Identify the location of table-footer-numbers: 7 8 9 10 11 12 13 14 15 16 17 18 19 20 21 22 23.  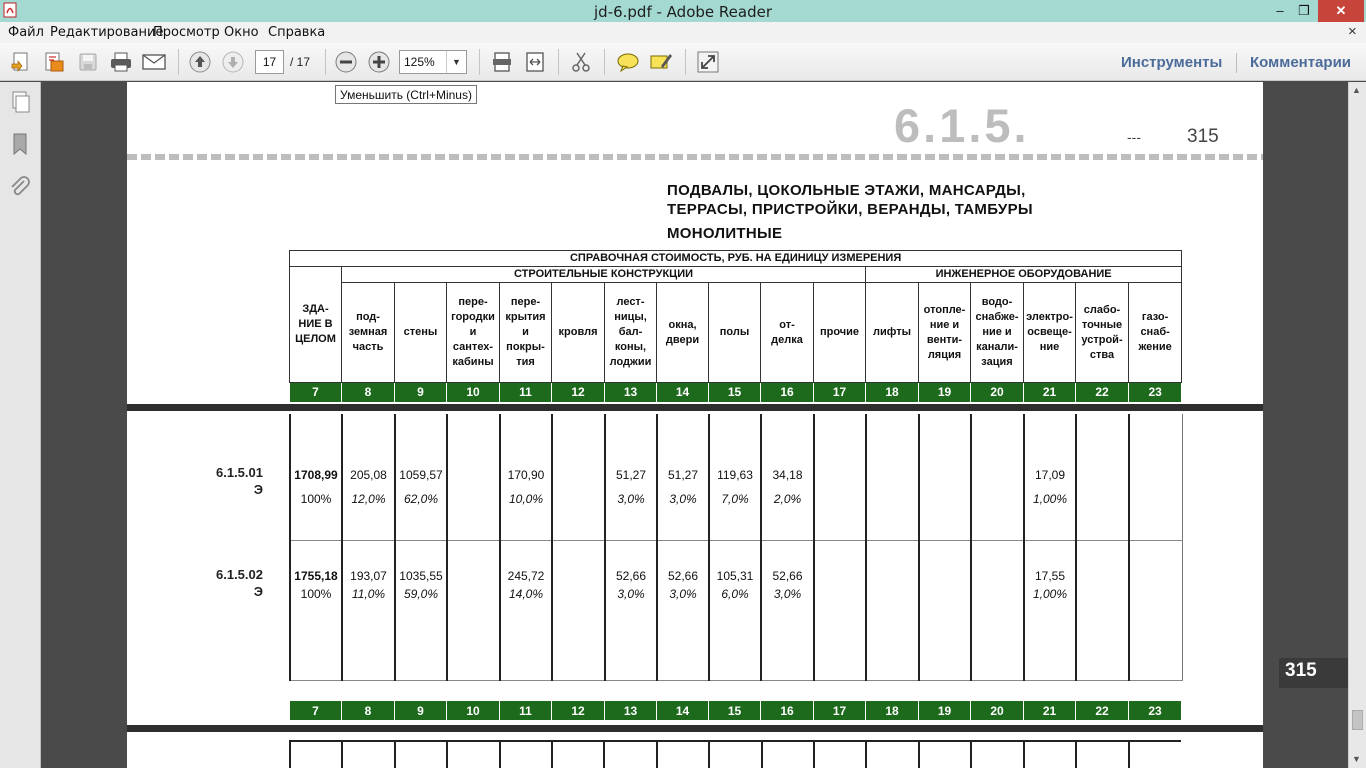
(735, 710).